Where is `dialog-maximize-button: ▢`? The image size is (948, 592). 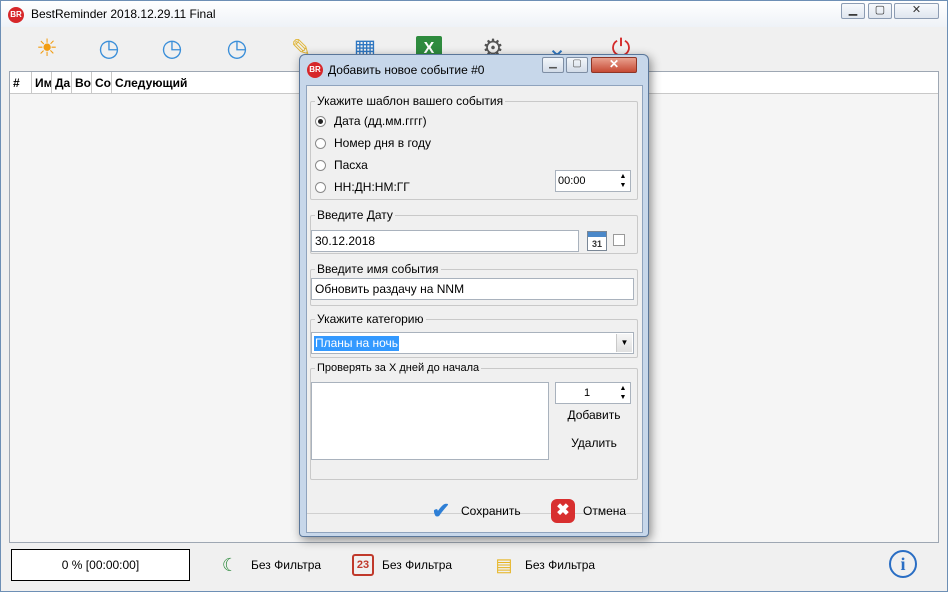
dialog-maximize-button: ▢ is located at coordinates (577, 65).